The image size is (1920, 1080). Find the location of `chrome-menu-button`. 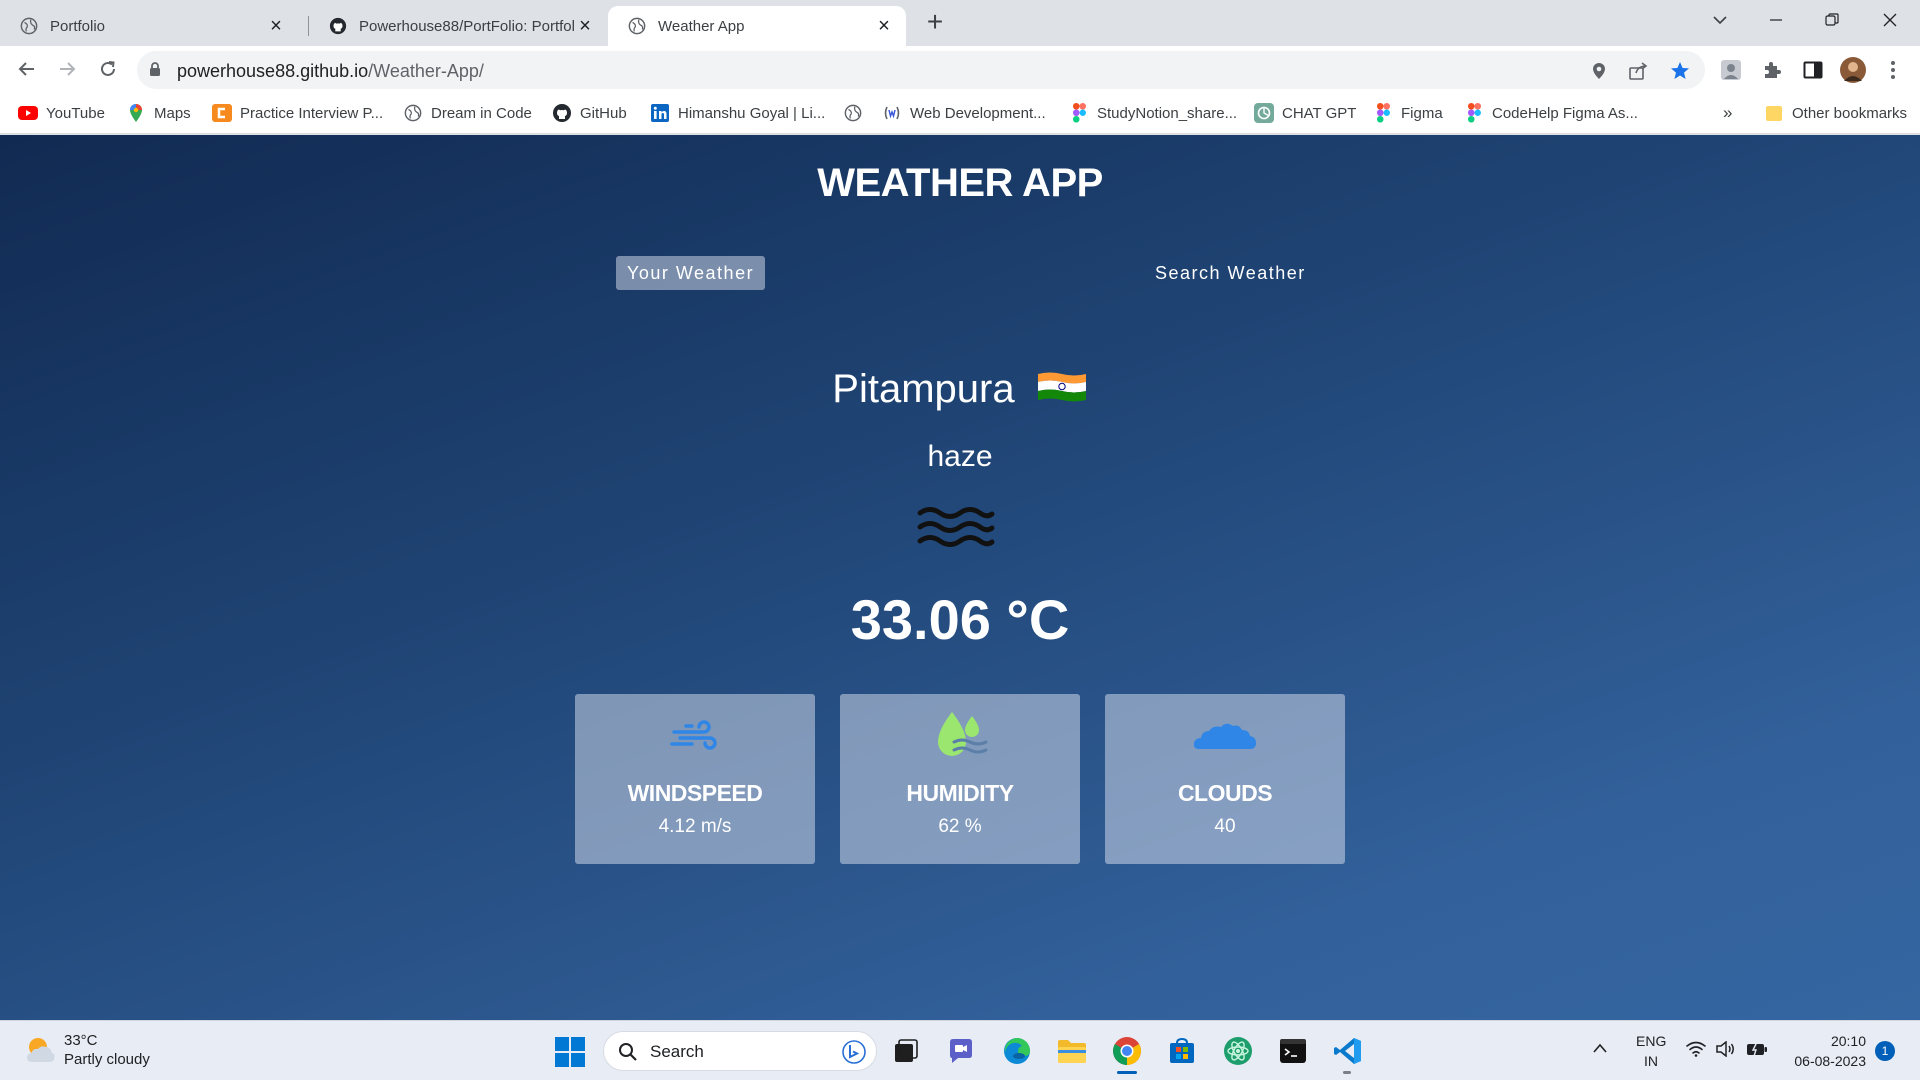

chrome-menu-button is located at coordinates (1893, 70).